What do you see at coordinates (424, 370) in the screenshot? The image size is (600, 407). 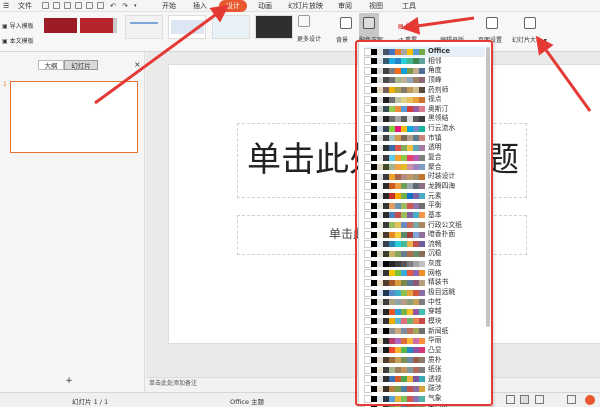 I see `color-scheme-item: 纸张` at bounding box center [424, 370].